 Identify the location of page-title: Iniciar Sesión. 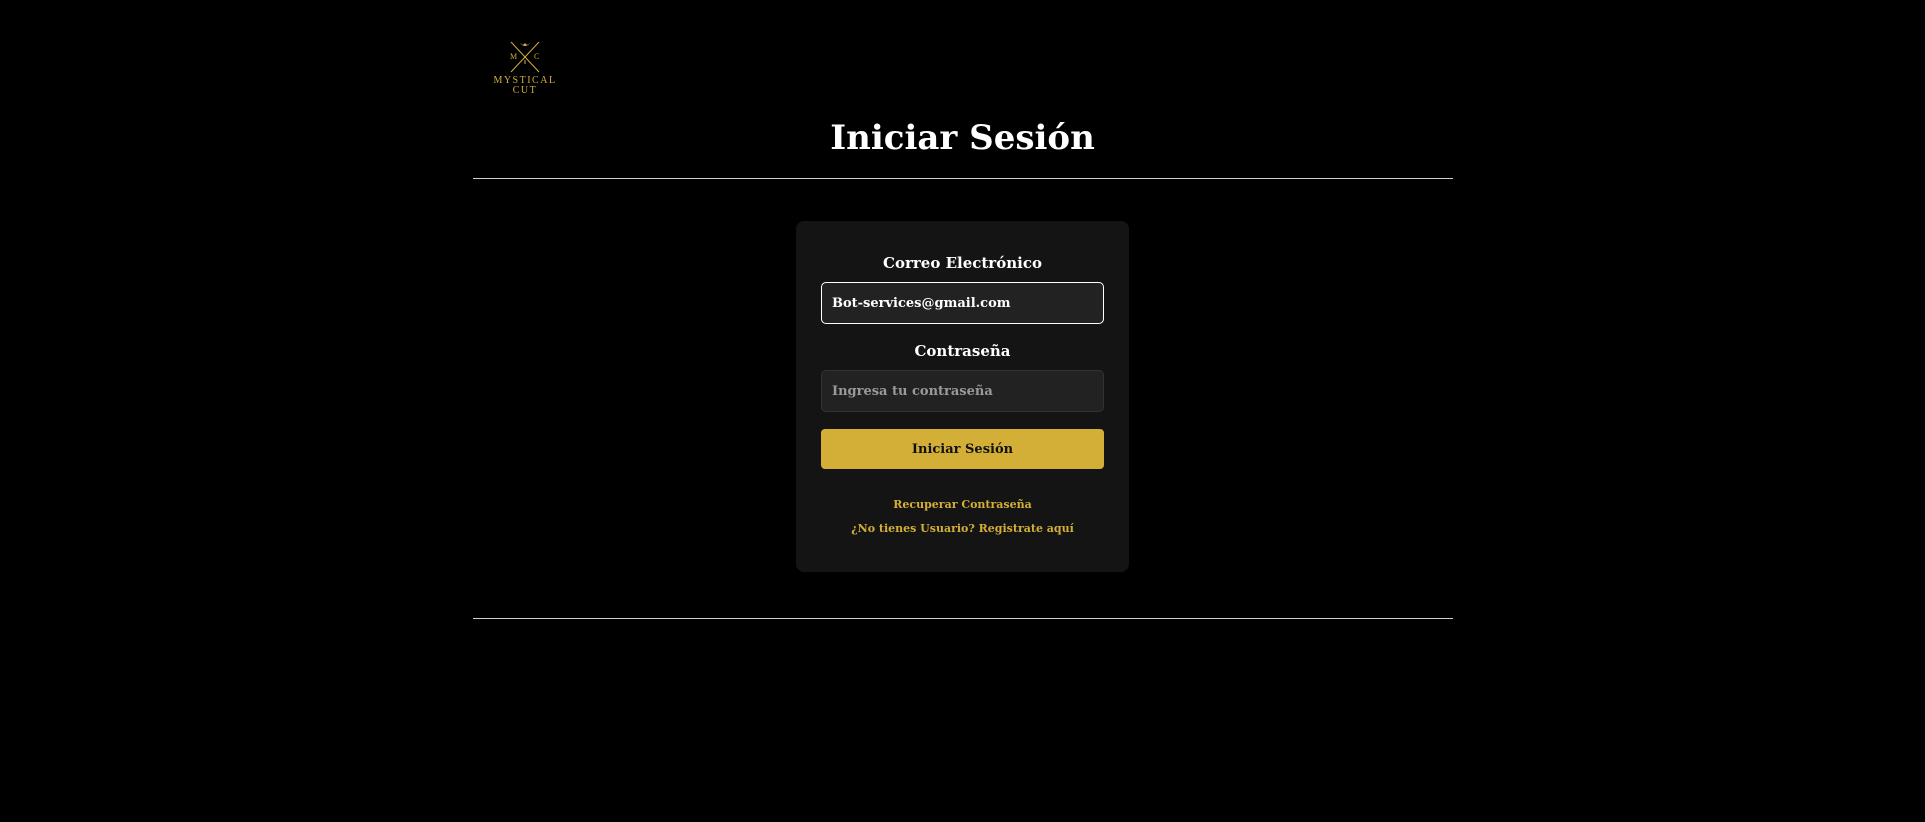
(962, 138).